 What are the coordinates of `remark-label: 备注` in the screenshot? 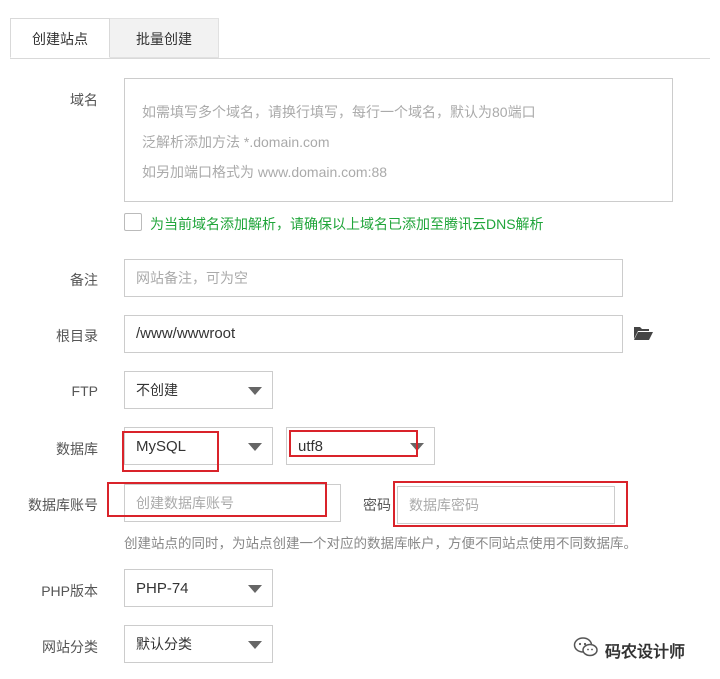 It's located at (84, 280).